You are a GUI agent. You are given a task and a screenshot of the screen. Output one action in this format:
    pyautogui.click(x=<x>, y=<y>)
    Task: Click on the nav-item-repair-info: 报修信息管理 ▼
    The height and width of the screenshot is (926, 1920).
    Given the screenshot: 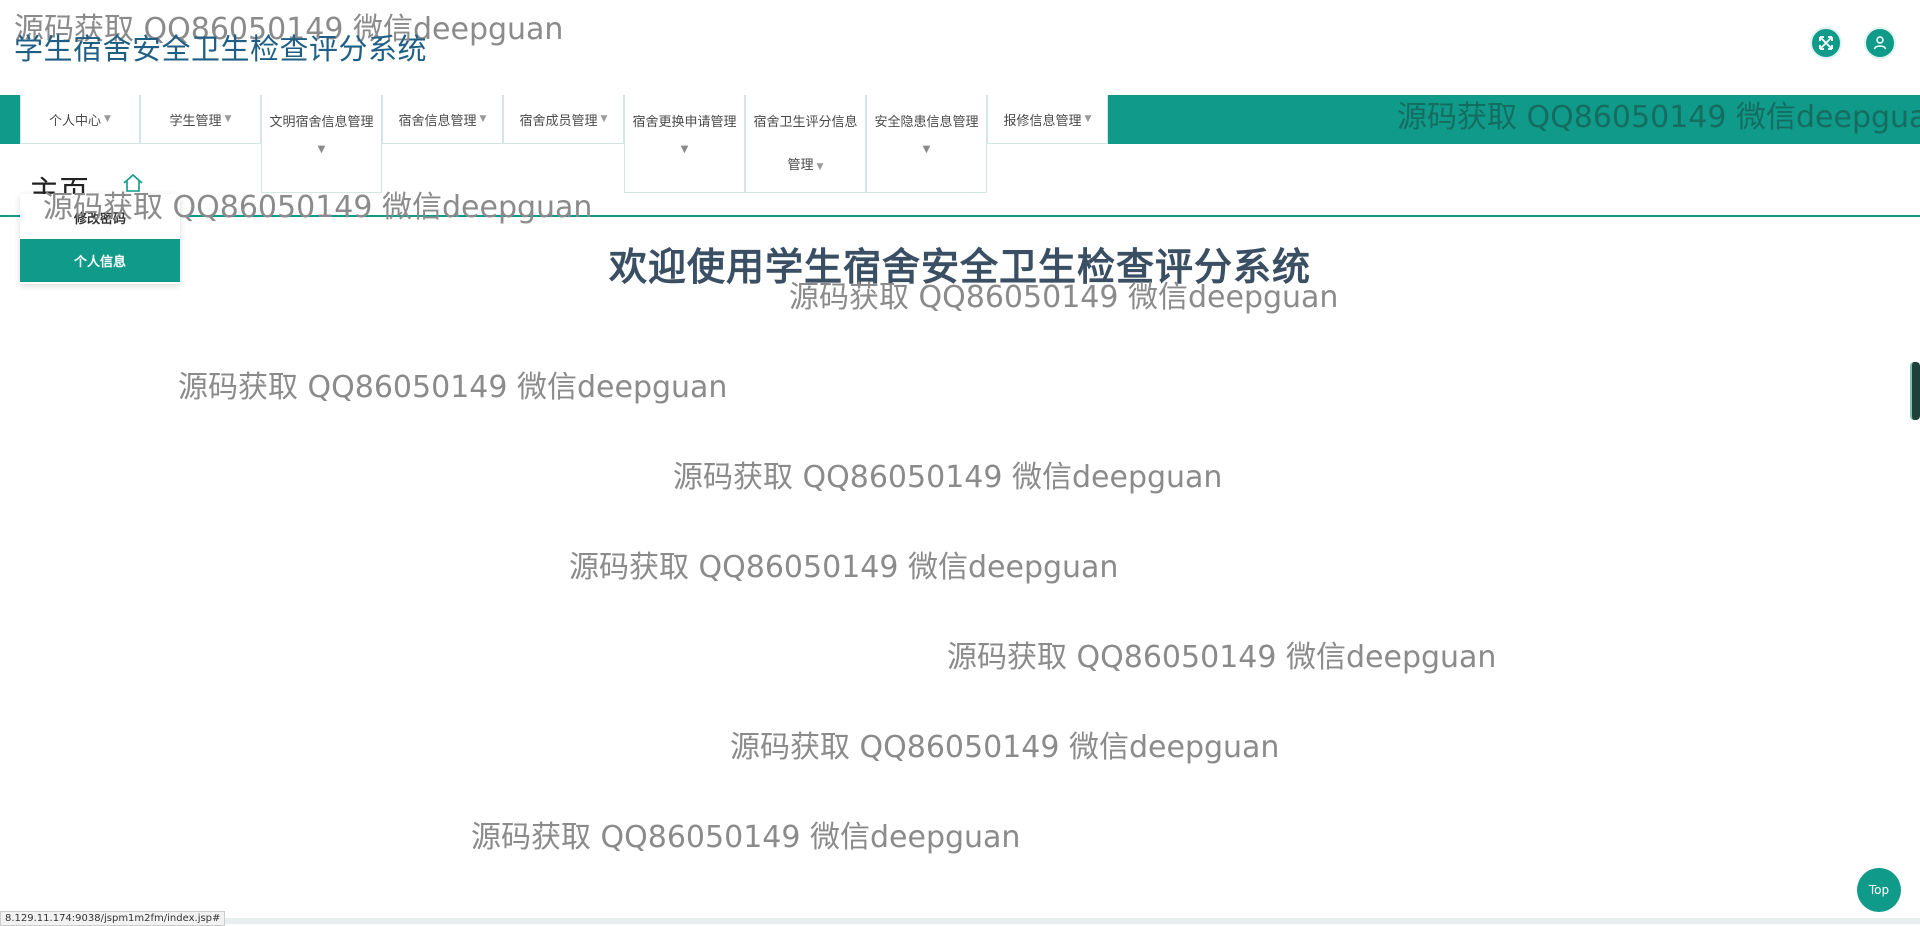 What is the action you would take?
    pyautogui.click(x=1047, y=119)
    